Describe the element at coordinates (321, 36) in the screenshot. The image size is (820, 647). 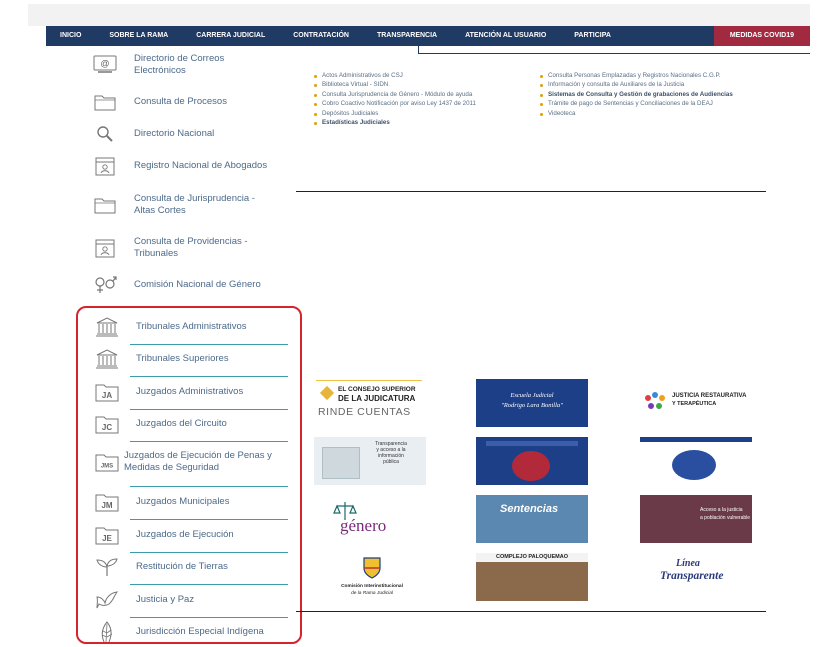
I see `nav-contratacion: CONTRATACIÓN` at that location.